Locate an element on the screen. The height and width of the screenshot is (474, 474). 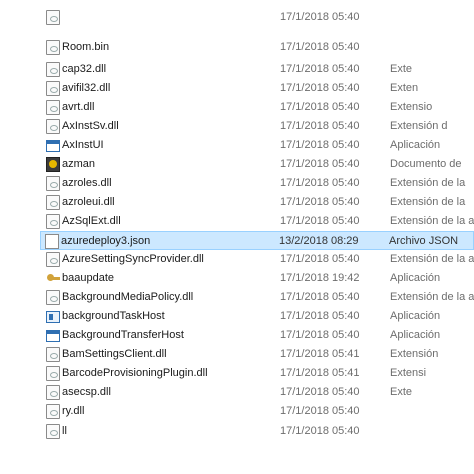
file-name: AzSqlExt.dll is located at coordinates (91, 221).